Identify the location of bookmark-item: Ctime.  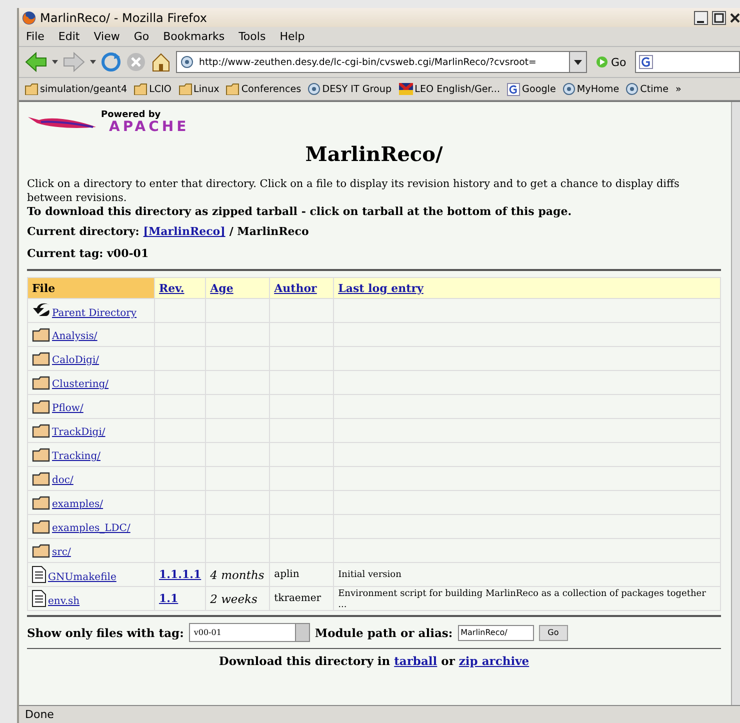
(647, 89).